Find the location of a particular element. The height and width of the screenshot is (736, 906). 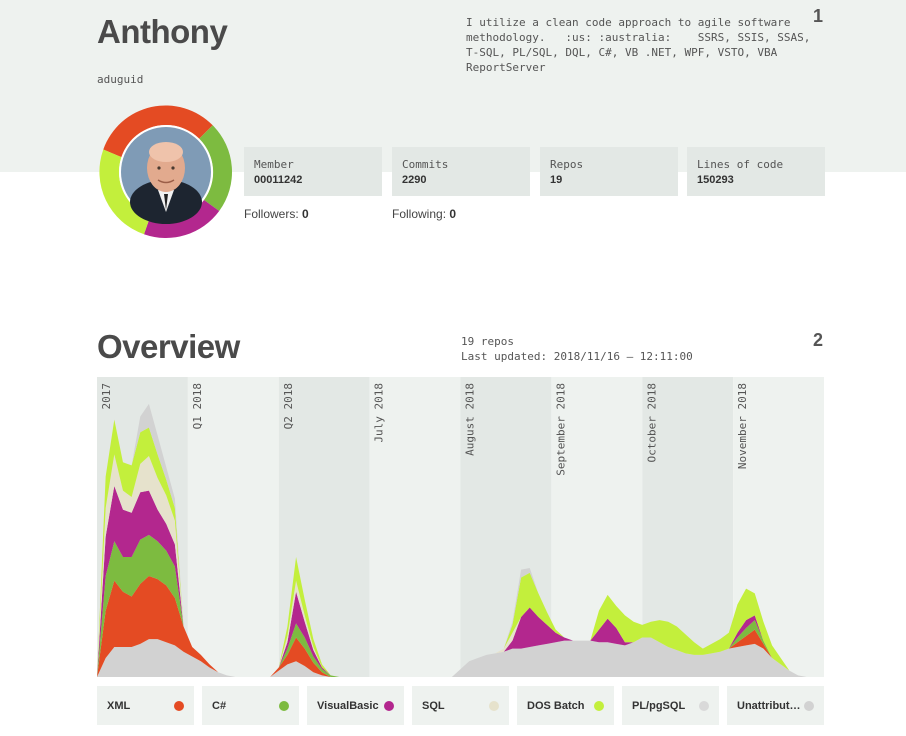

followers-label: Followers: is located at coordinates (271, 214).